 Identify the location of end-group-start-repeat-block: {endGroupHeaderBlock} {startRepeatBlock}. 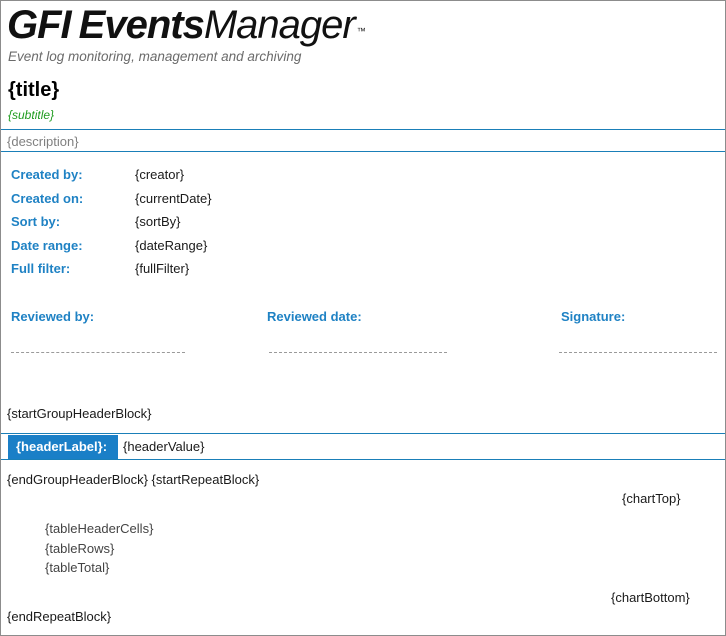
(133, 479).